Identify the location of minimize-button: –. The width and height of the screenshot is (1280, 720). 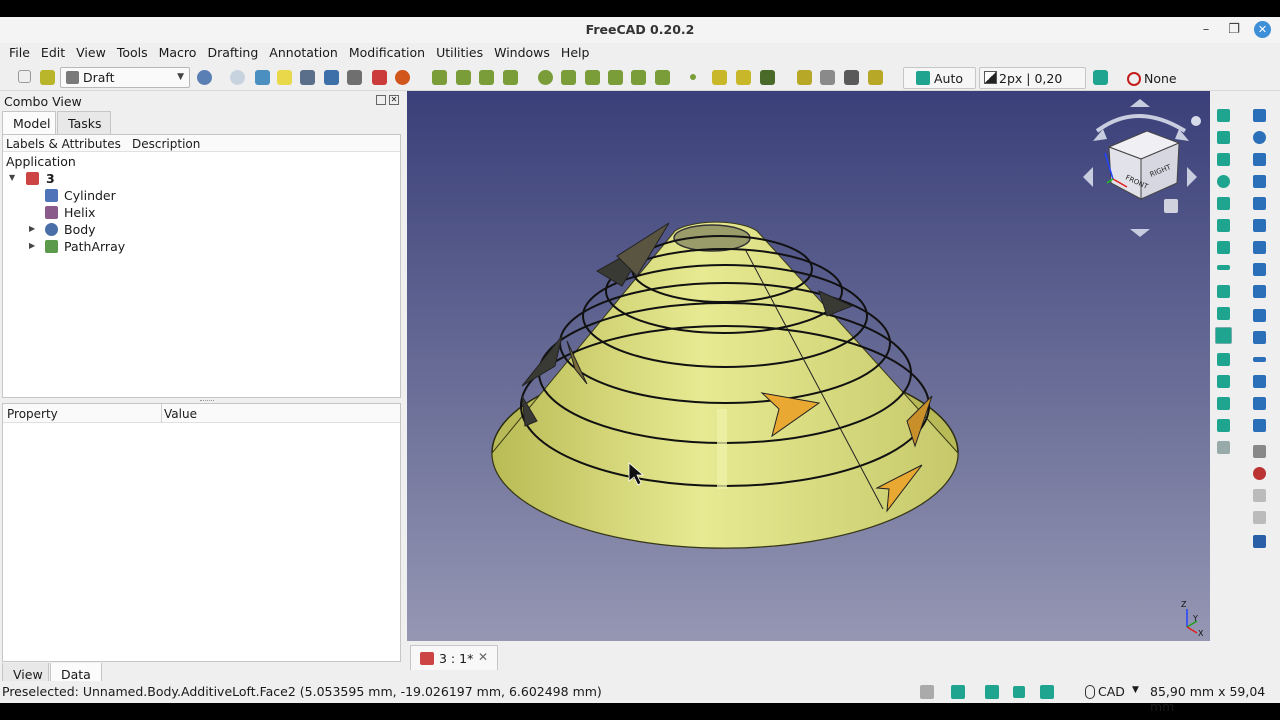
(1206, 30).